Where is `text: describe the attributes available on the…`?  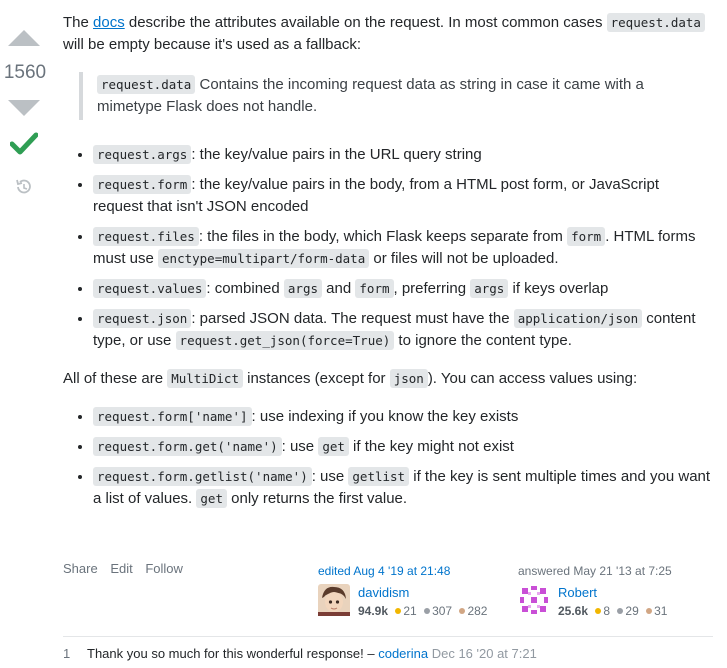
text: describe the attributes available on the… is located at coordinates (365, 22).